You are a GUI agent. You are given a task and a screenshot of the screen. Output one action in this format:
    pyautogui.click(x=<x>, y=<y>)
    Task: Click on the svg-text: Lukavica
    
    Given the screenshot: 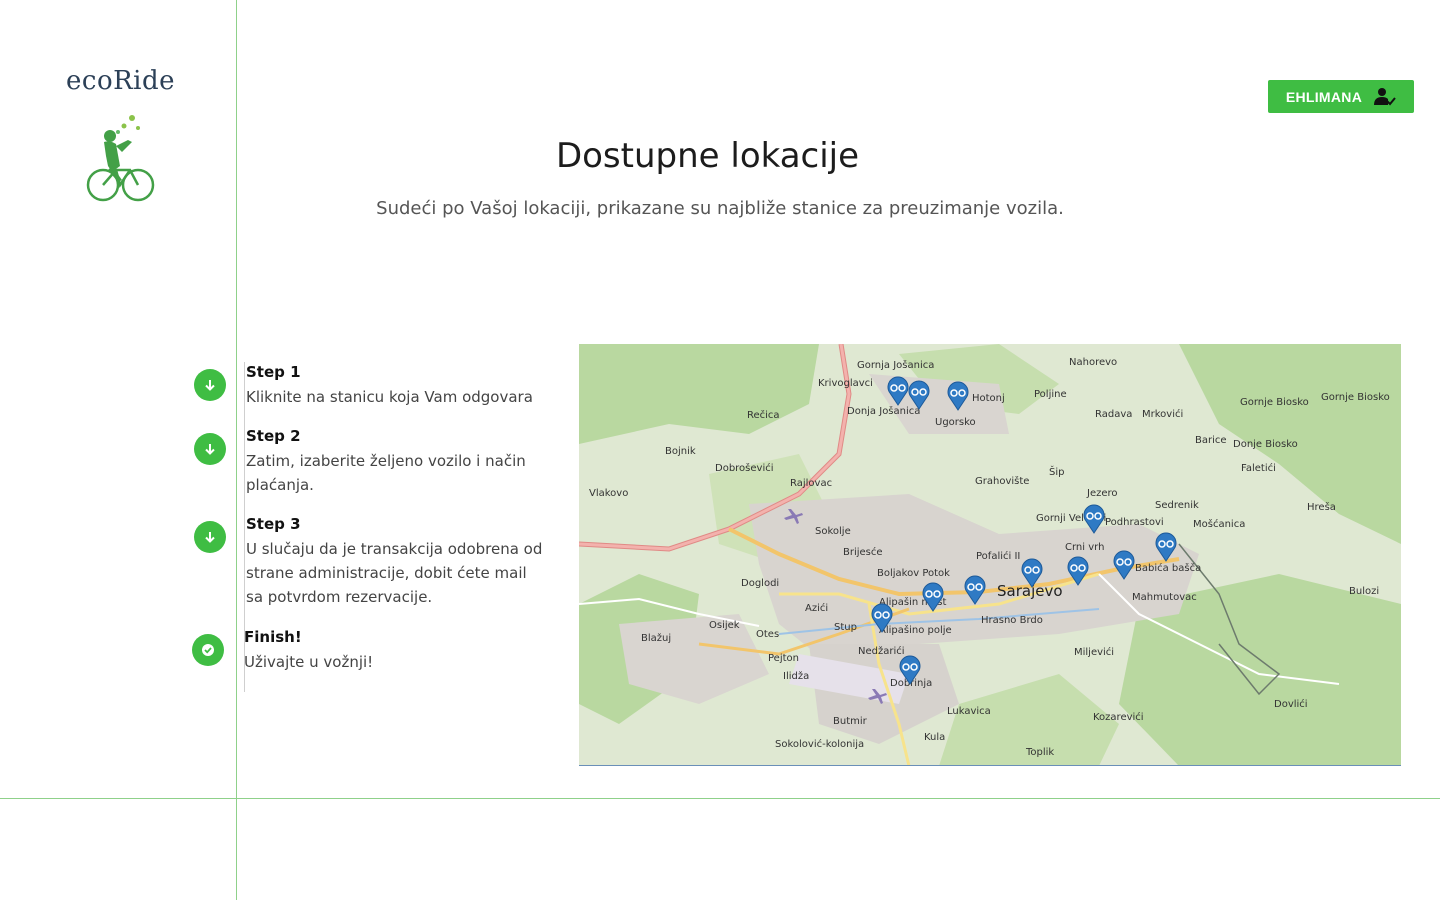 What is the action you would take?
    pyautogui.click(x=969, y=711)
    